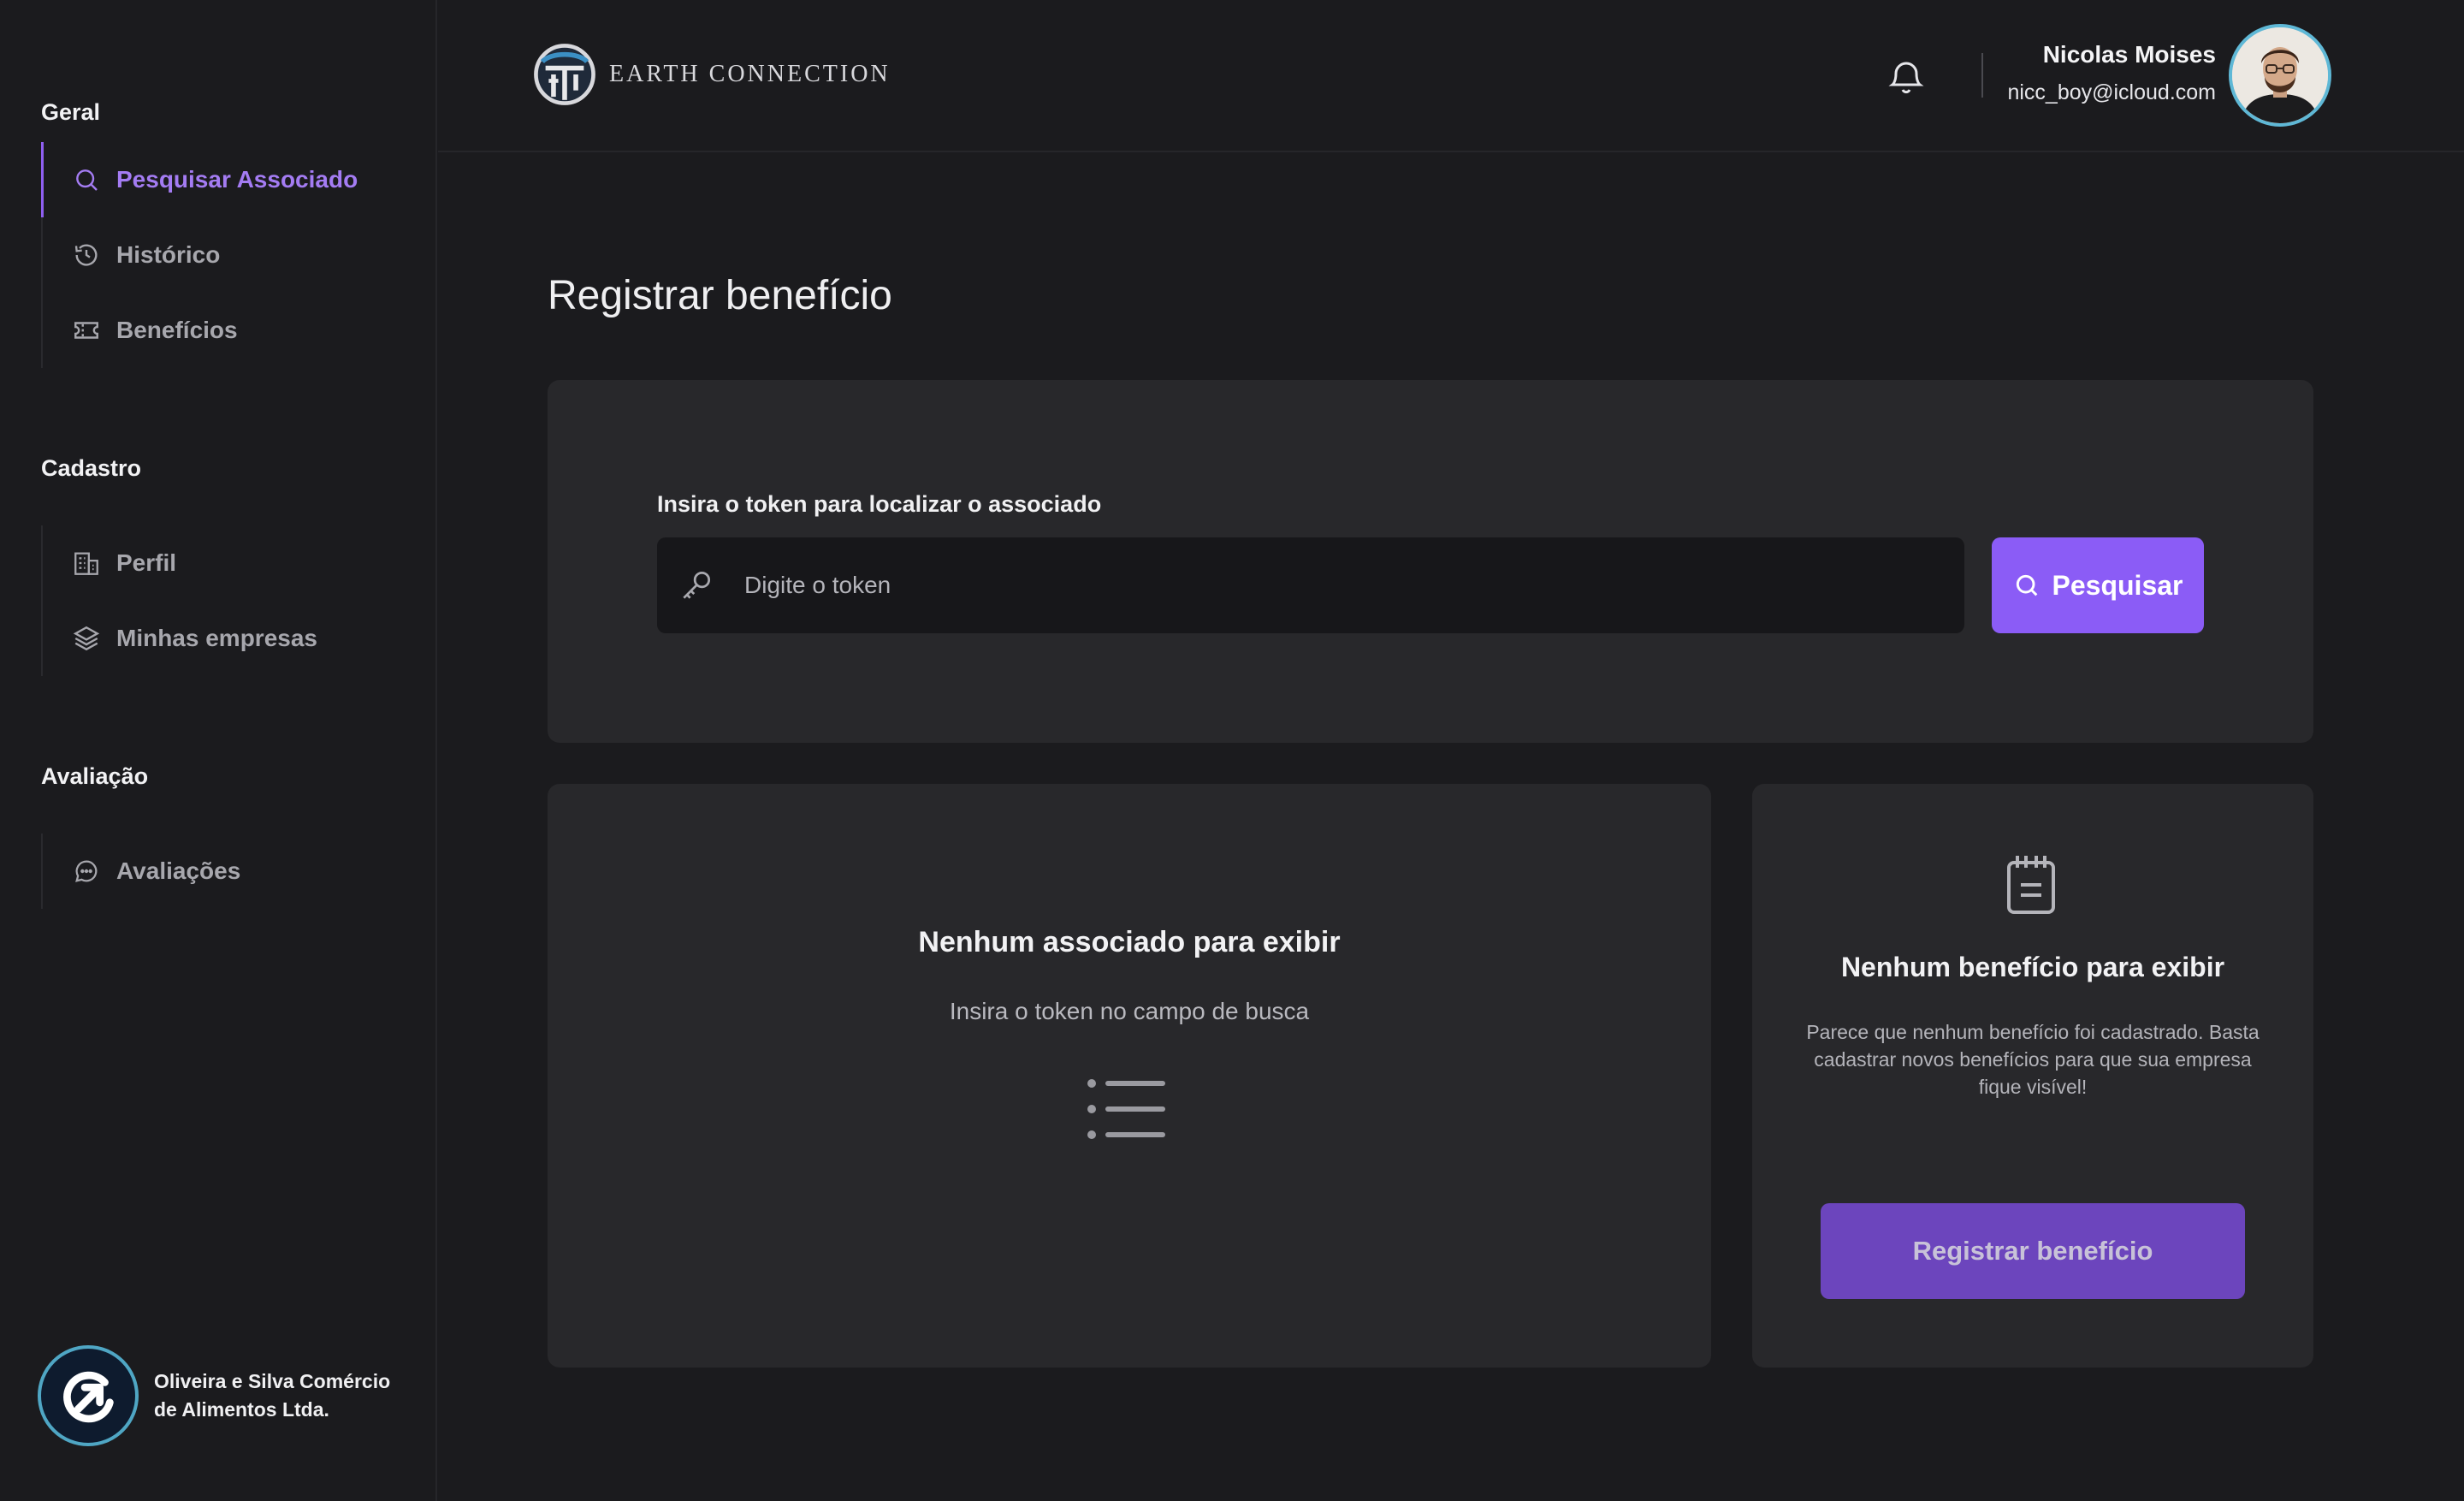  Describe the element at coordinates (71, 112) in the screenshot. I see `section-title-geral: Geral` at that location.